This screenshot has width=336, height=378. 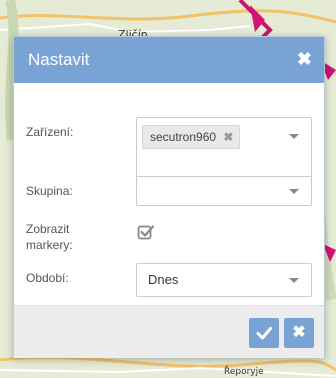 I want to click on selected-device-tag: secutron960 ✖, so click(x=191, y=137).